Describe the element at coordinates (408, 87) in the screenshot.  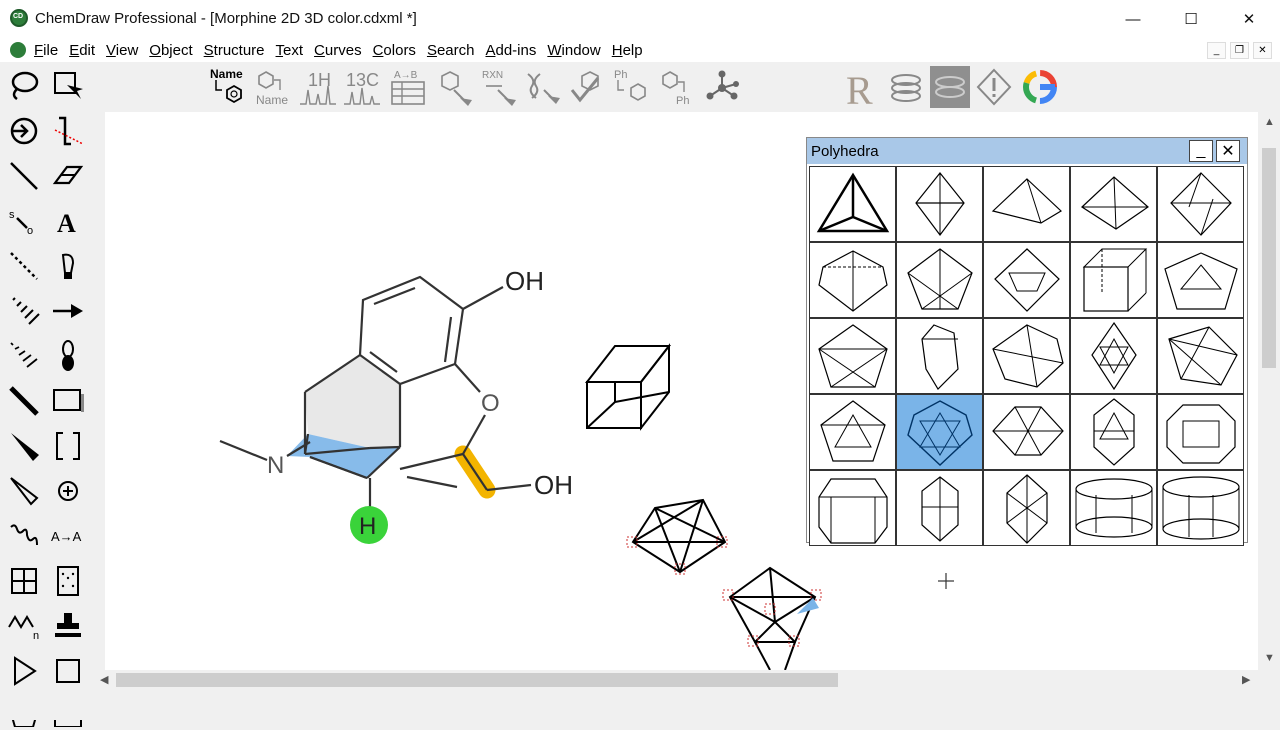
I see `reaction-table-button: A→B` at that location.